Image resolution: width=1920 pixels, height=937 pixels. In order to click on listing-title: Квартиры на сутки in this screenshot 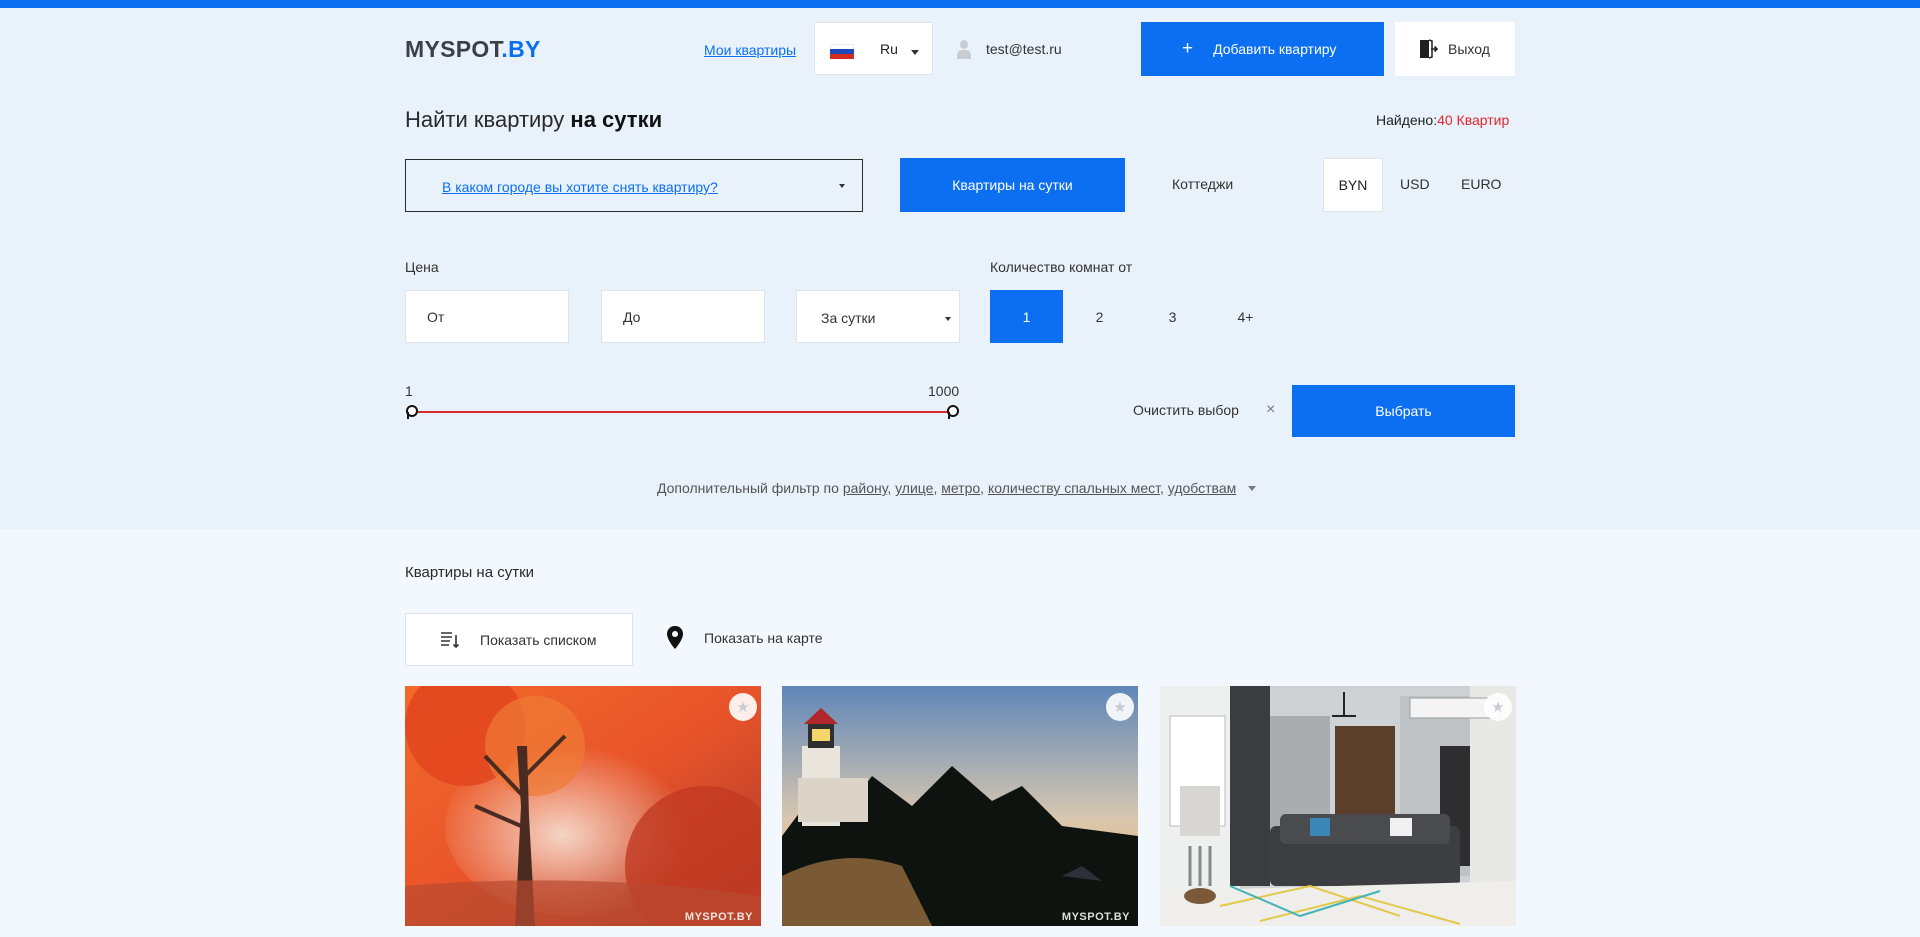, I will do `click(470, 572)`.